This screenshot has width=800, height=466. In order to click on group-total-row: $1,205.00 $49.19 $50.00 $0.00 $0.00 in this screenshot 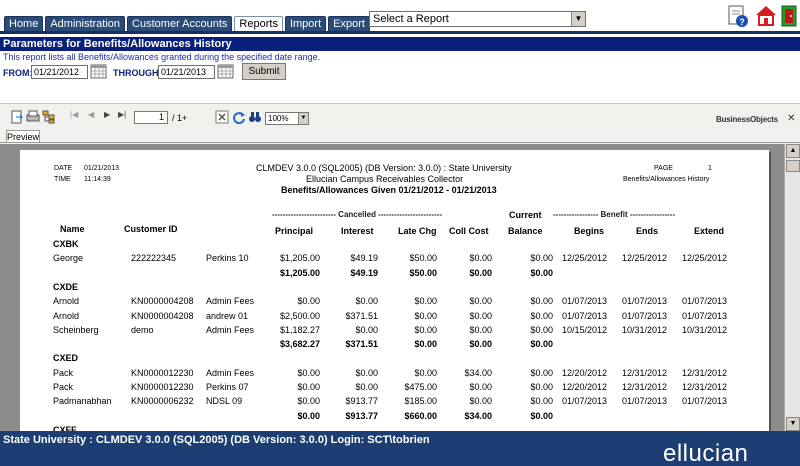, I will do `click(394, 275)`.